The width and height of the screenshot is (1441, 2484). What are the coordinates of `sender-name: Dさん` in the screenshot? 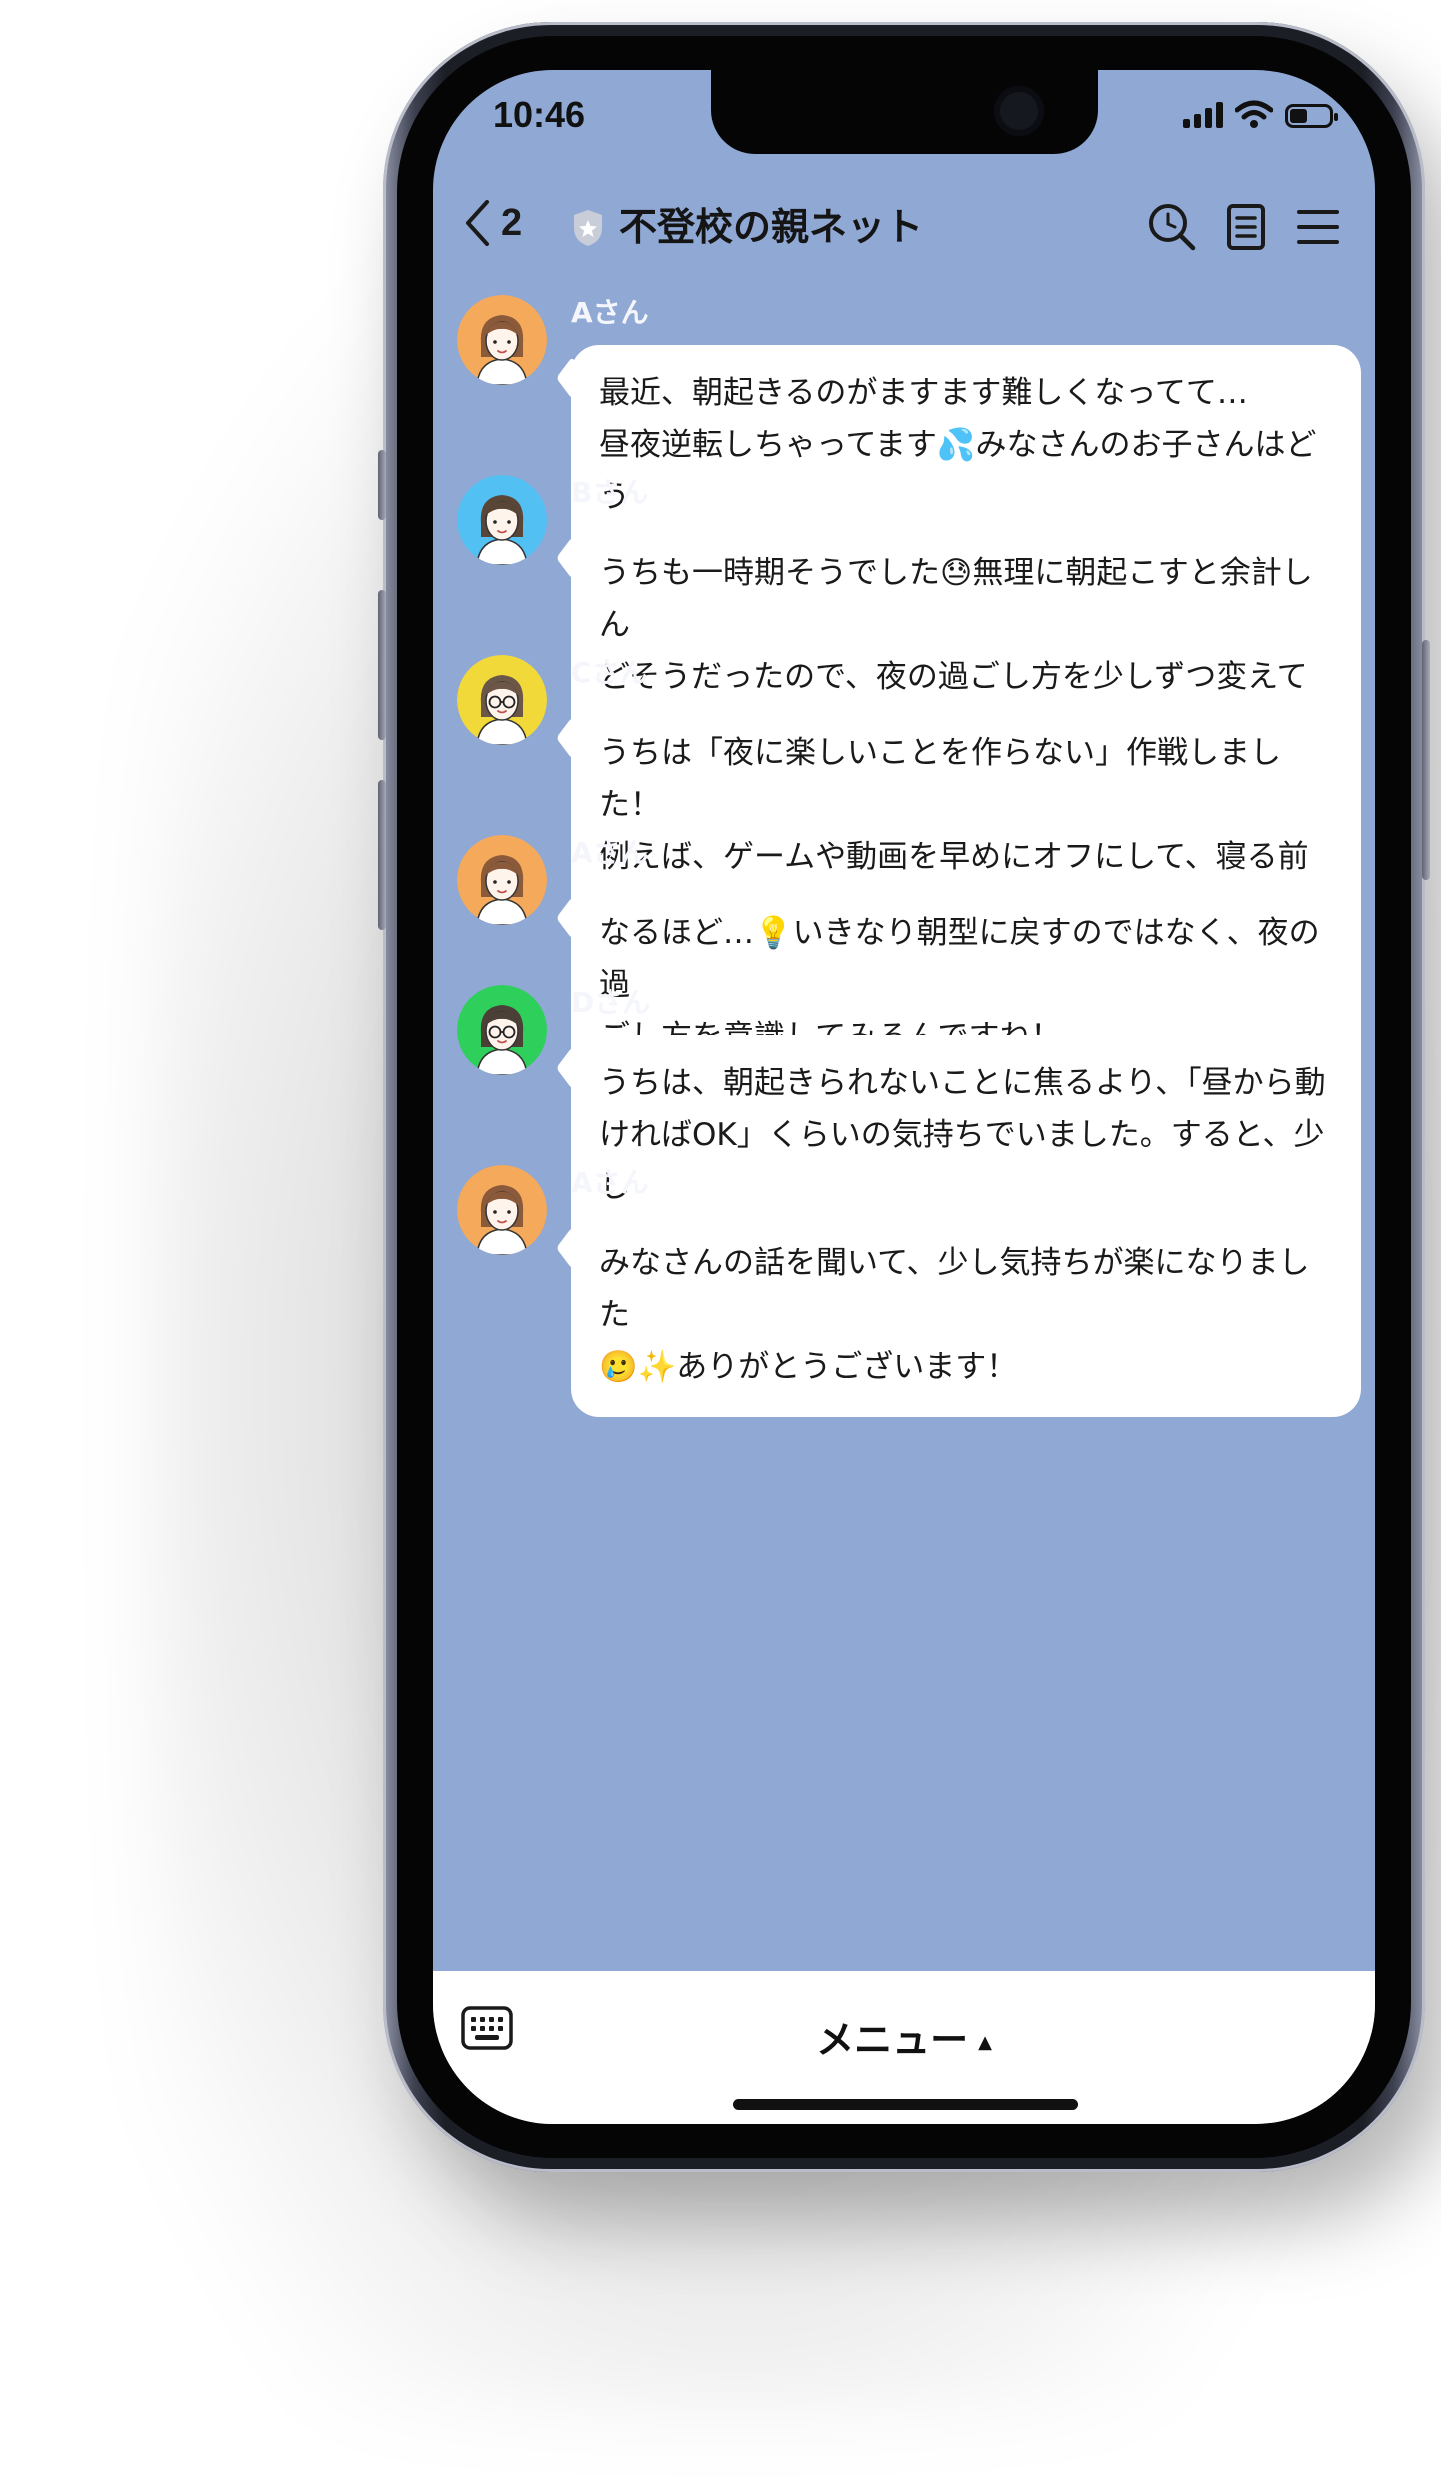 It's located at (611, 1002).